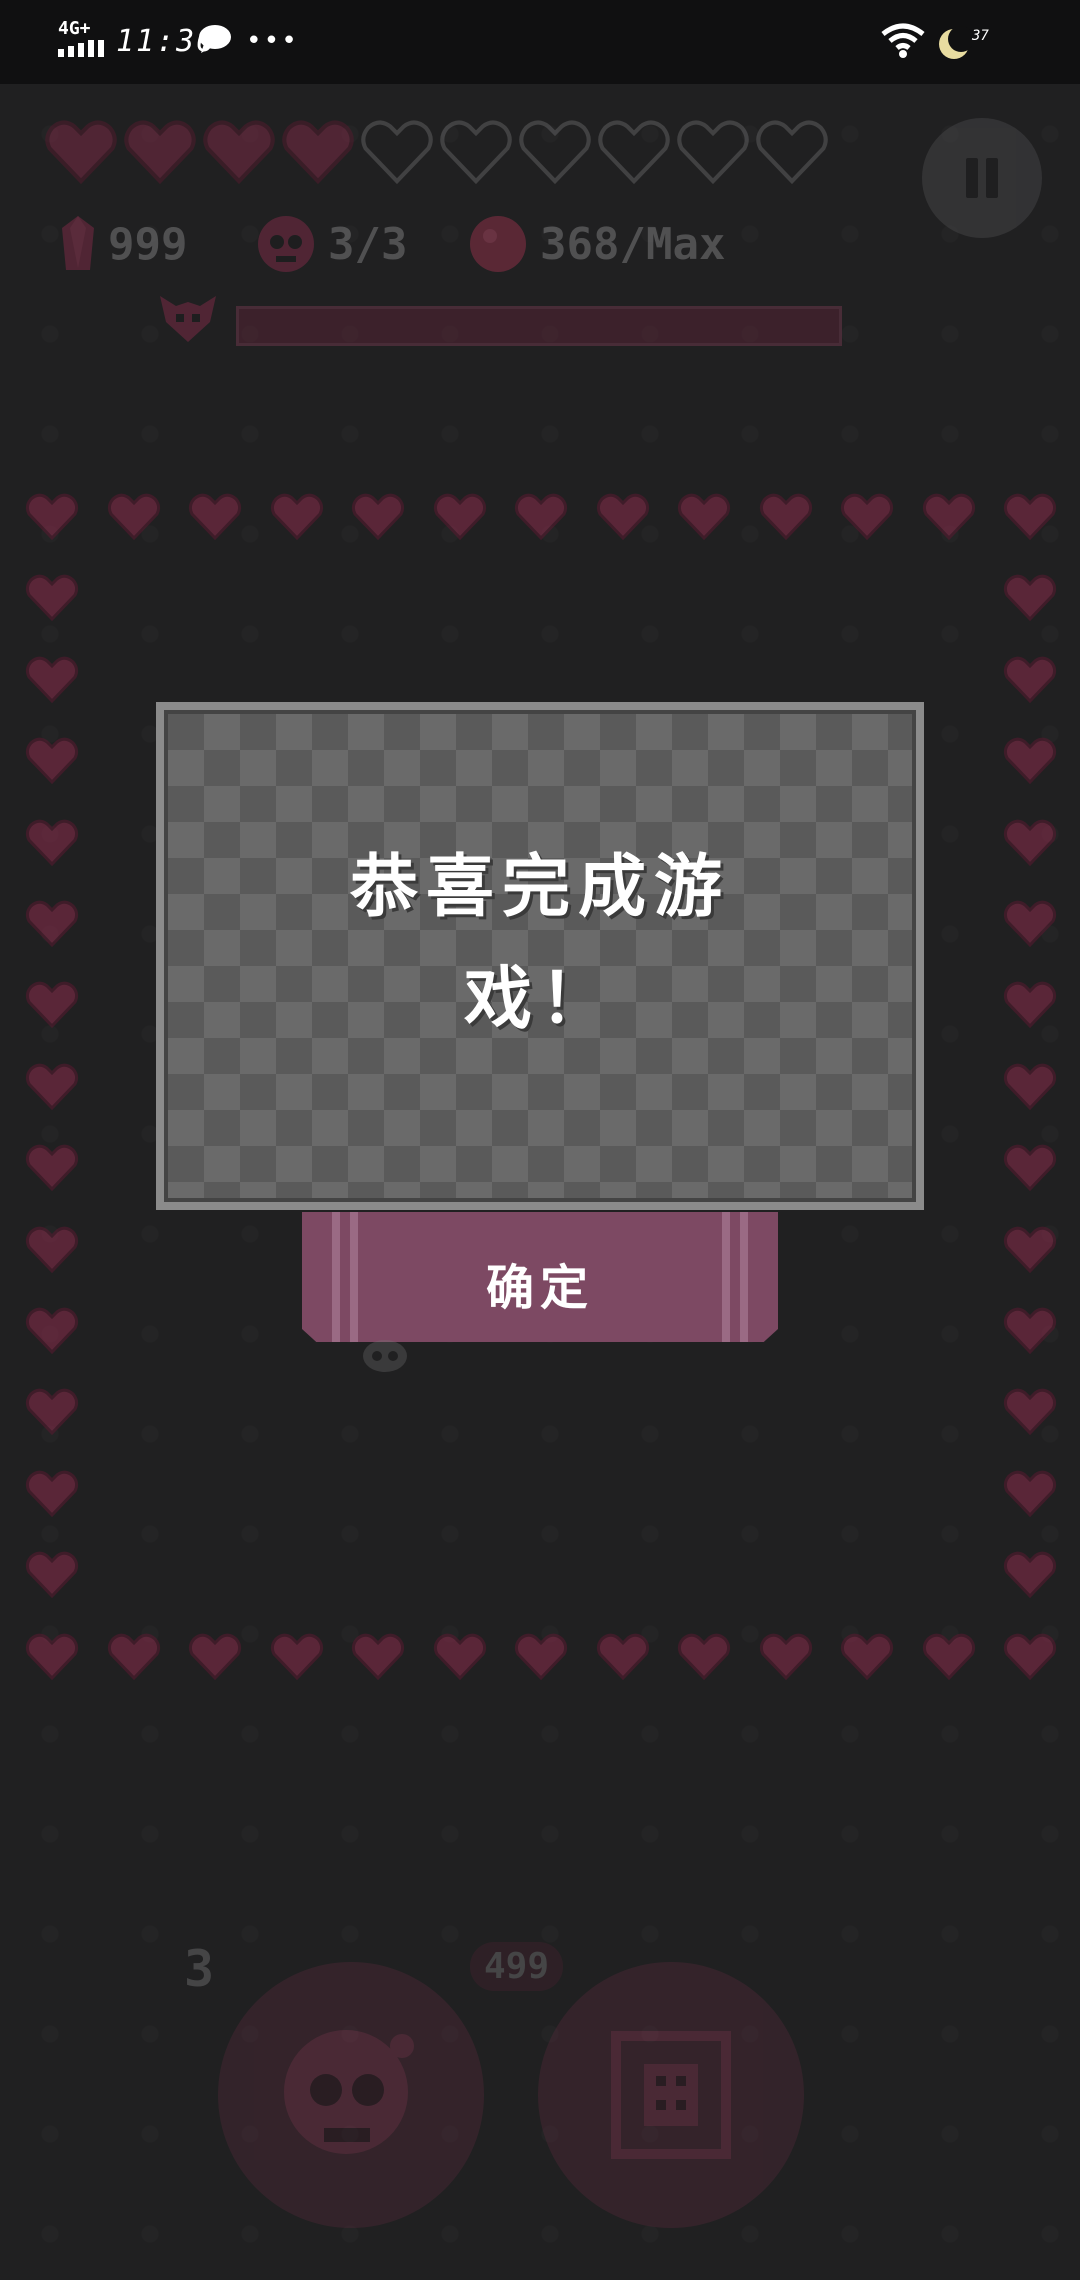 Image resolution: width=1080 pixels, height=2280 pixels. What do you see at coordinates (540, 944) in the screenshot?
I see `dialog-message: 恭喜完成游 戏！` at bounding box center [540, 944].